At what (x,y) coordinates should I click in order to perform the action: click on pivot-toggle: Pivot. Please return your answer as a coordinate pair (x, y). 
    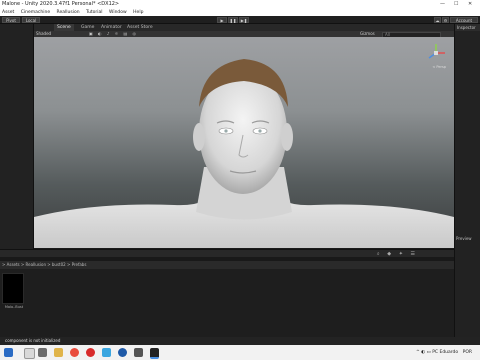
    Looking at the image, I should click on (11, 20).